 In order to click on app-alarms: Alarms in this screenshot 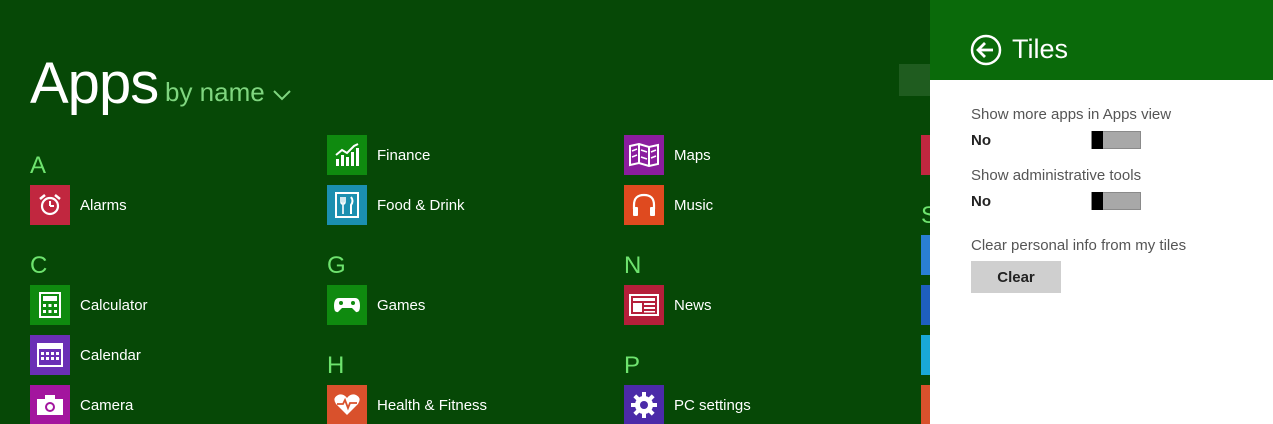, I will do `click(78, 205)`.